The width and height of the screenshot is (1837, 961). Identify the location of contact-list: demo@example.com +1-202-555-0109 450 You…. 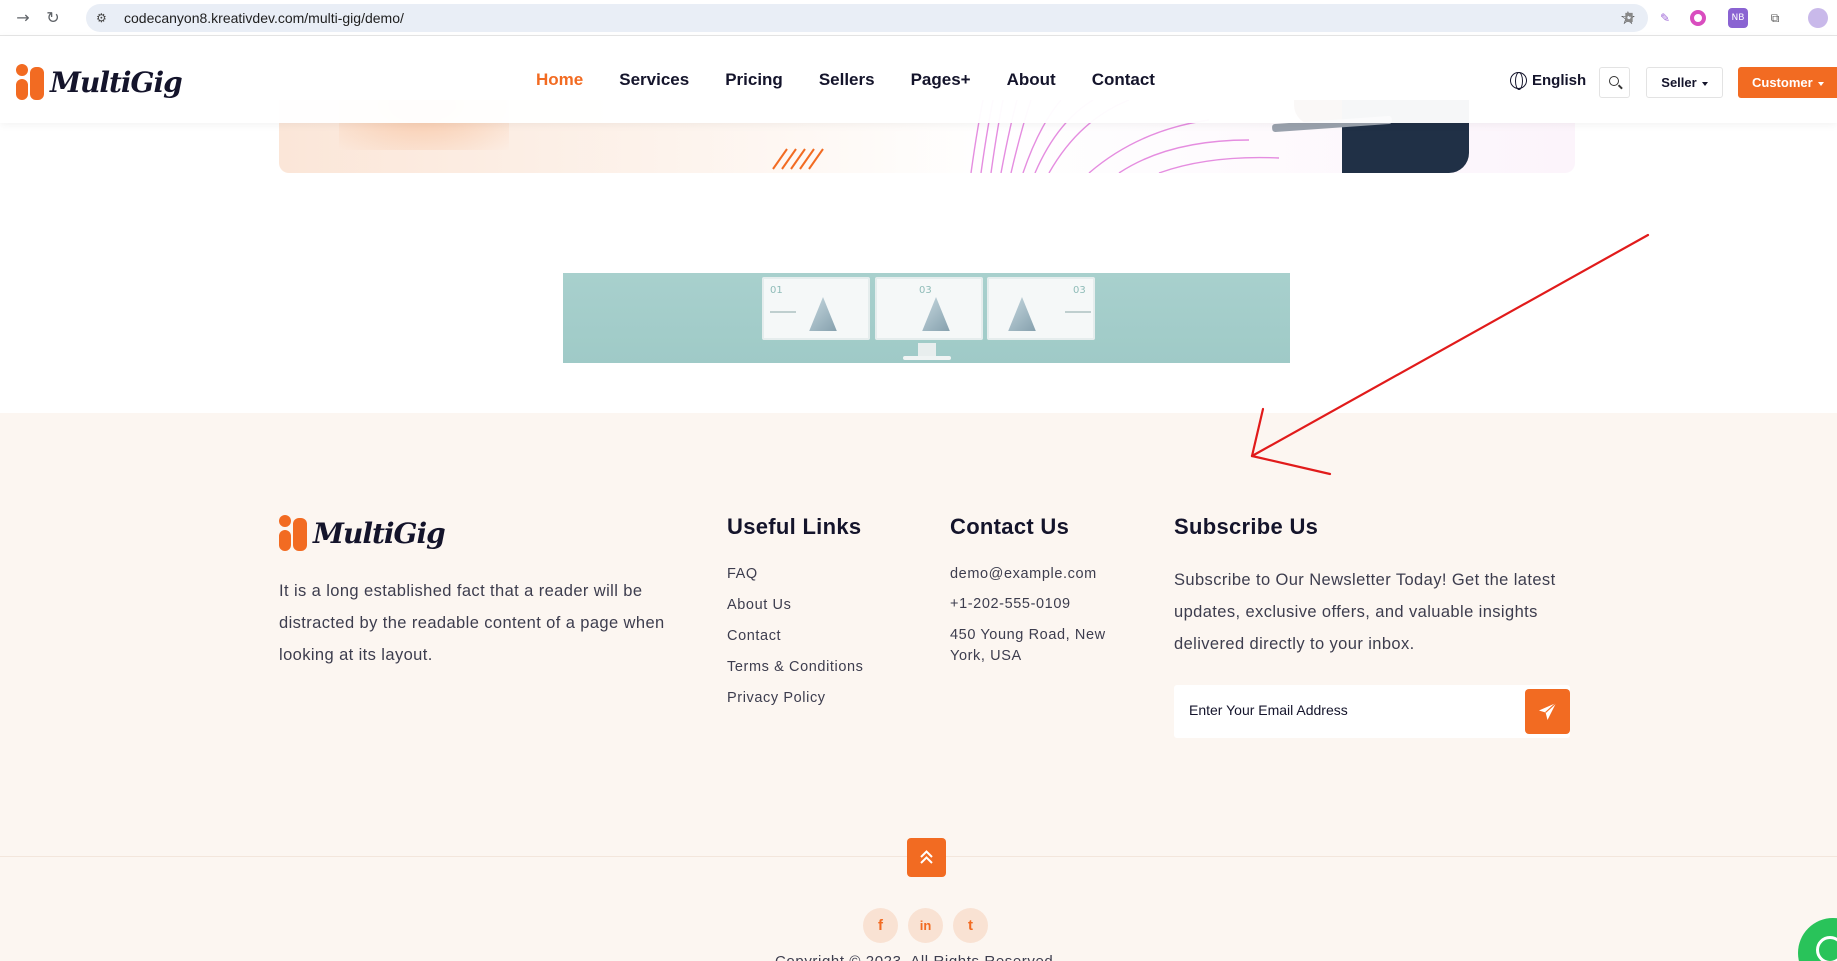
(1035, 622).